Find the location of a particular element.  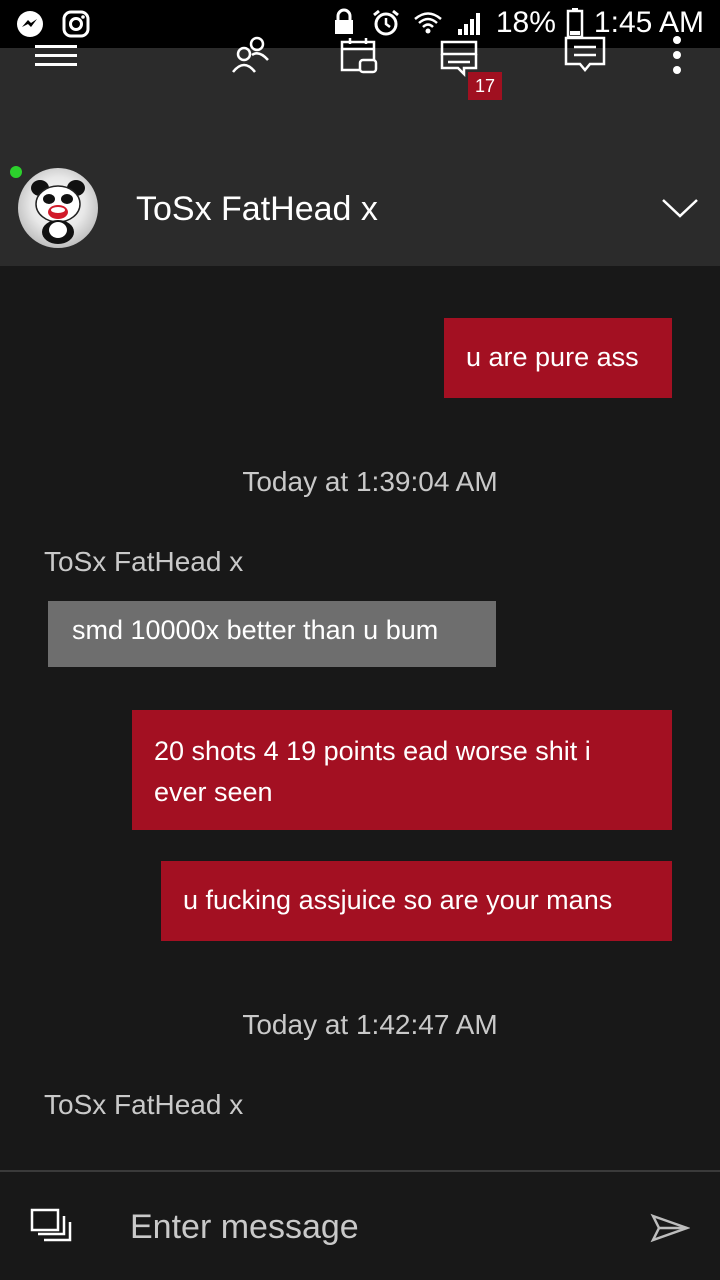

avatar is located at coordinates (58, 208).